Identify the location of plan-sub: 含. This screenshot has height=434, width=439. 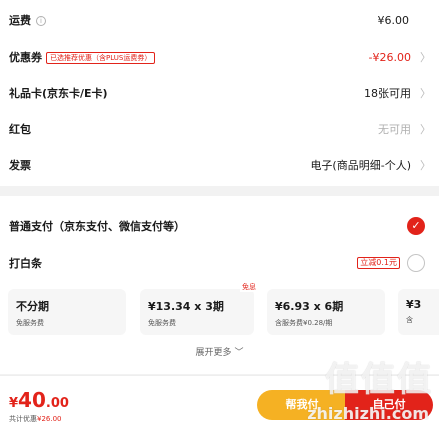
(409, 320).